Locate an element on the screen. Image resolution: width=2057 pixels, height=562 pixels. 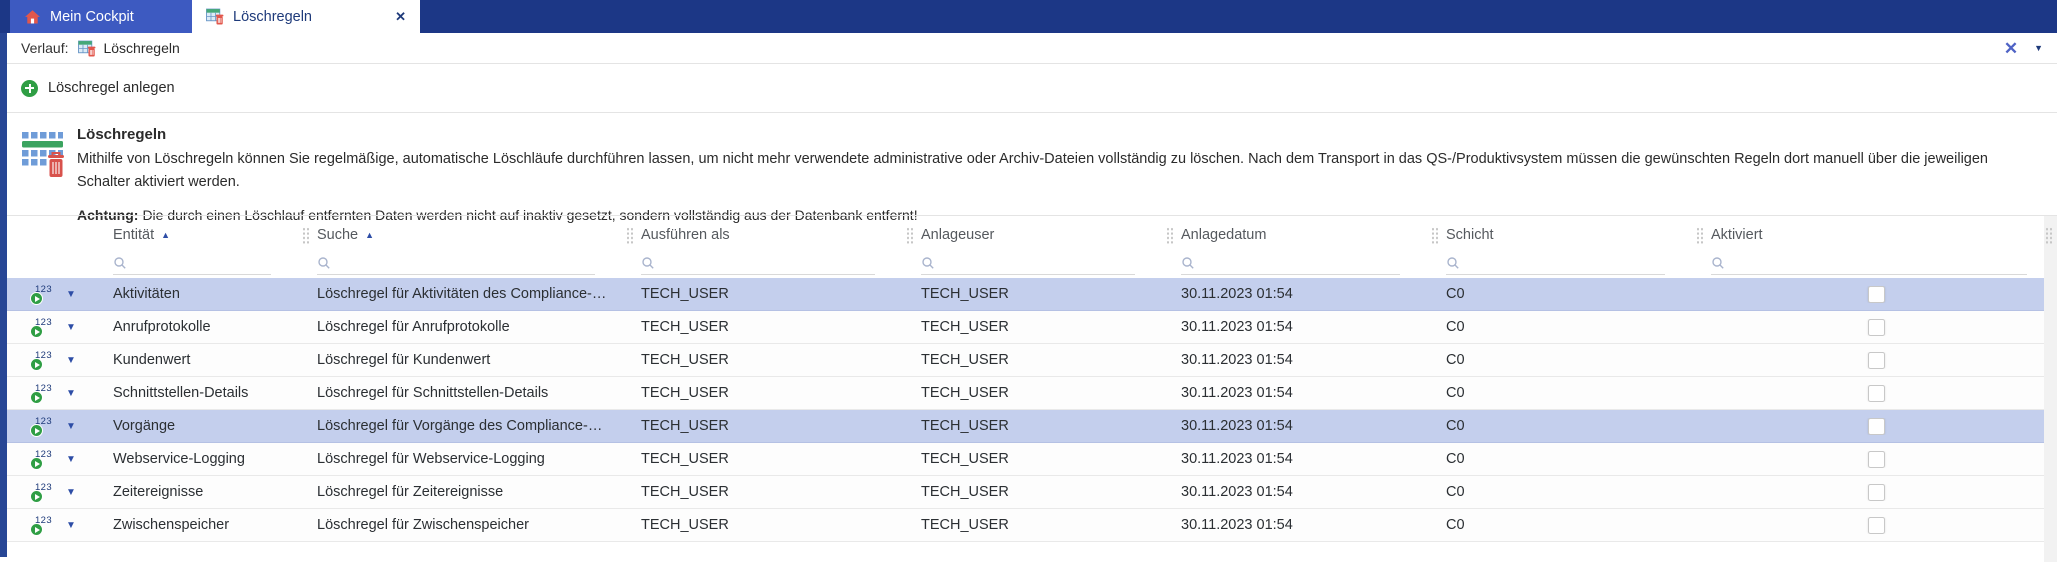
cell-suche: Löschregel für Zeitereignisse is located at coordinates (410, 492).